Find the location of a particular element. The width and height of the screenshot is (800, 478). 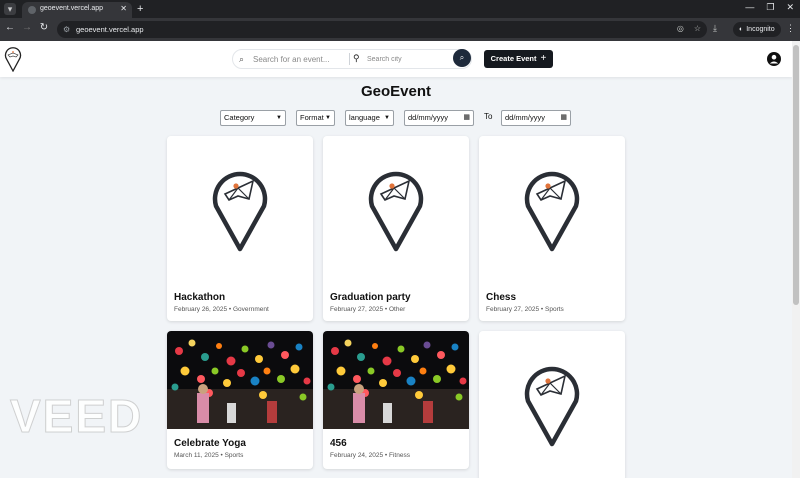

site-info-icon: ⚙ is located at coordinates (67, 29).